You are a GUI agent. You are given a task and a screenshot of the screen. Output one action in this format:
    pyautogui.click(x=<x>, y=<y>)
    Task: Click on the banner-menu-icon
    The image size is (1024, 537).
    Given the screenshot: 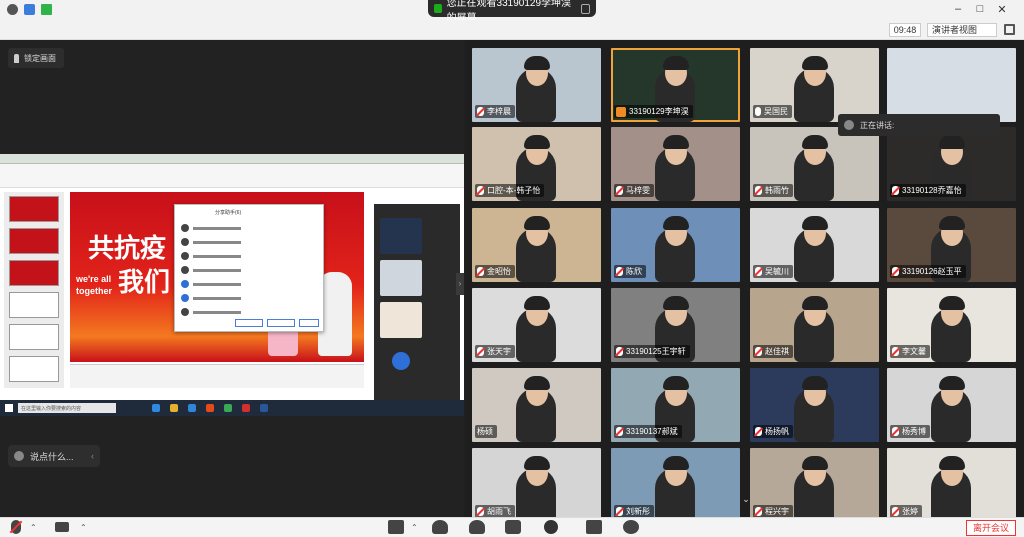 What is the action you would take?
    pyautogui.click(x=585, y=8)
    